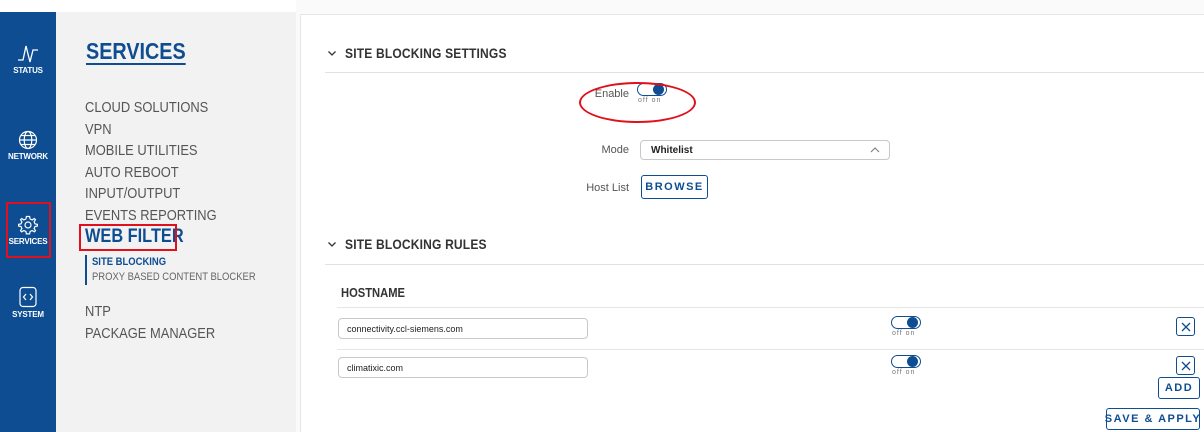  I want to click on hostname-input-2: climatixic.com, so click(463, 367).